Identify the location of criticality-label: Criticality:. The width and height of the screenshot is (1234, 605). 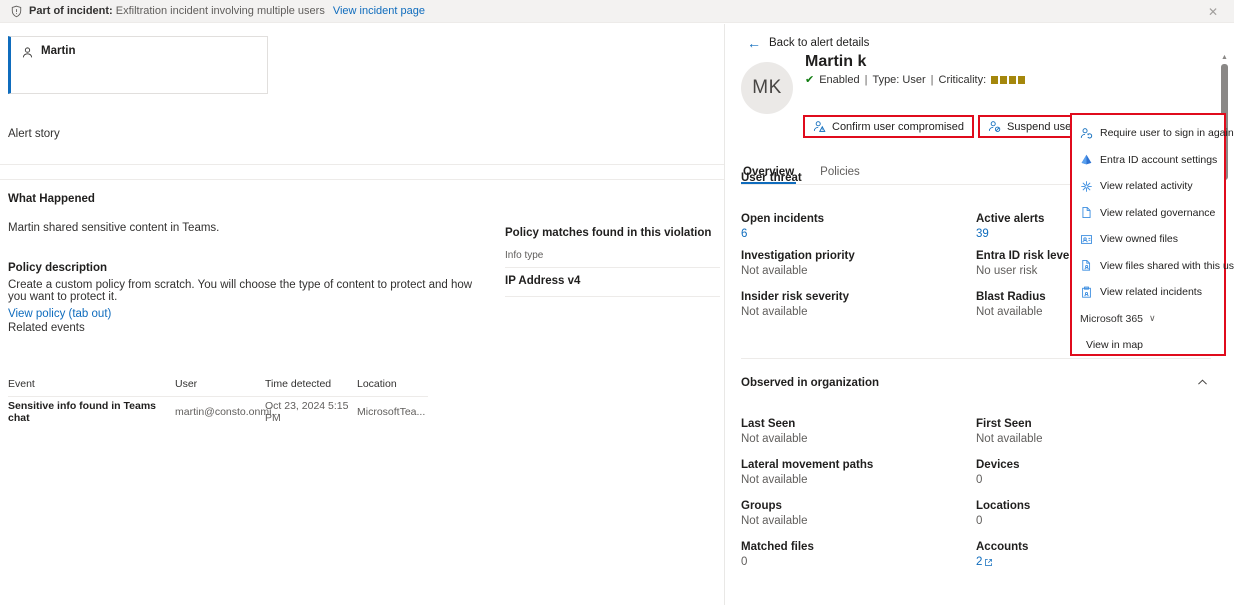
(962, 80).